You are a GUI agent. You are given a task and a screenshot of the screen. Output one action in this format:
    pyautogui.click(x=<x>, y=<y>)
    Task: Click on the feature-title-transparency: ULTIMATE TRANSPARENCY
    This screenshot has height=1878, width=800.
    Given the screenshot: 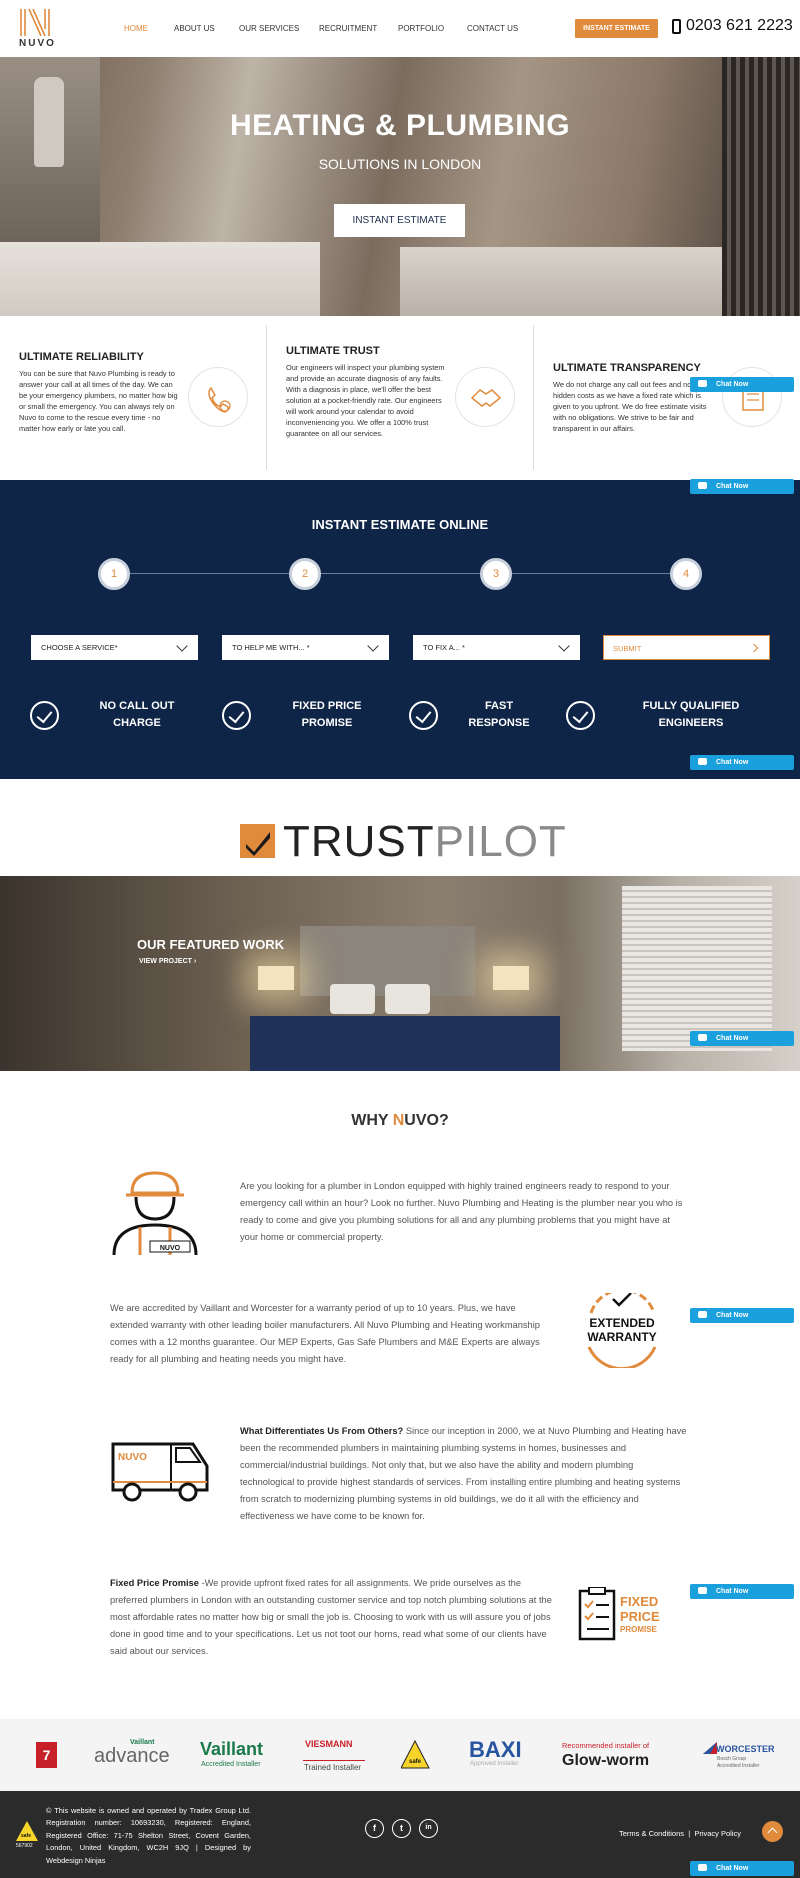 What is the action you would take?
    pyautogui.click(x=627, y=368)
    